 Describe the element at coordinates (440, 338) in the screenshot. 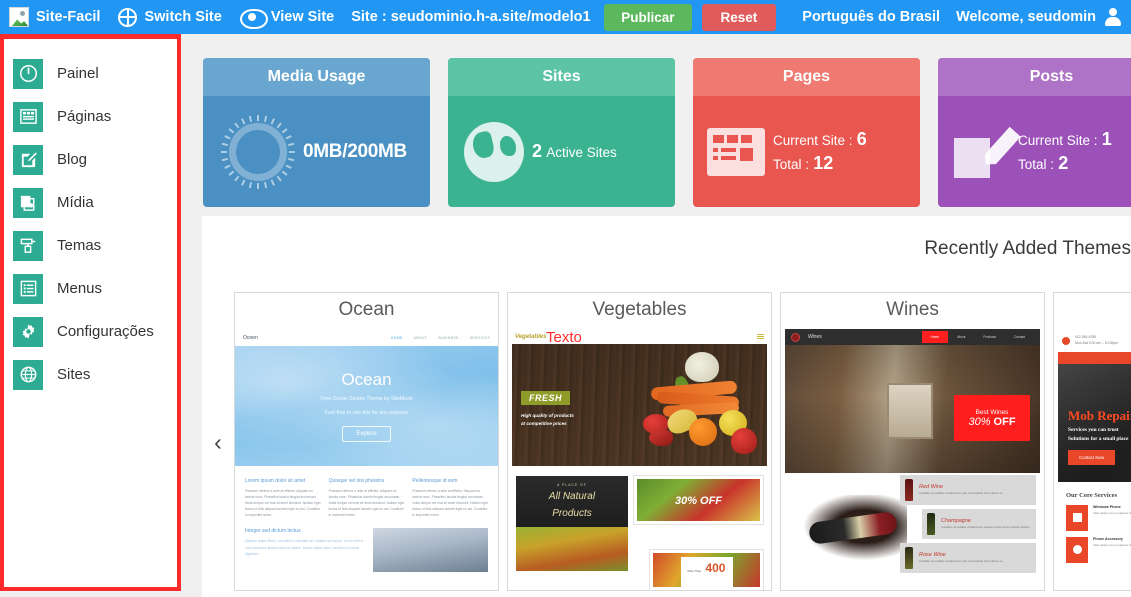

I see `thumb-nav-links: HOME ABOUT BUSINESS SERVICES` at that location.